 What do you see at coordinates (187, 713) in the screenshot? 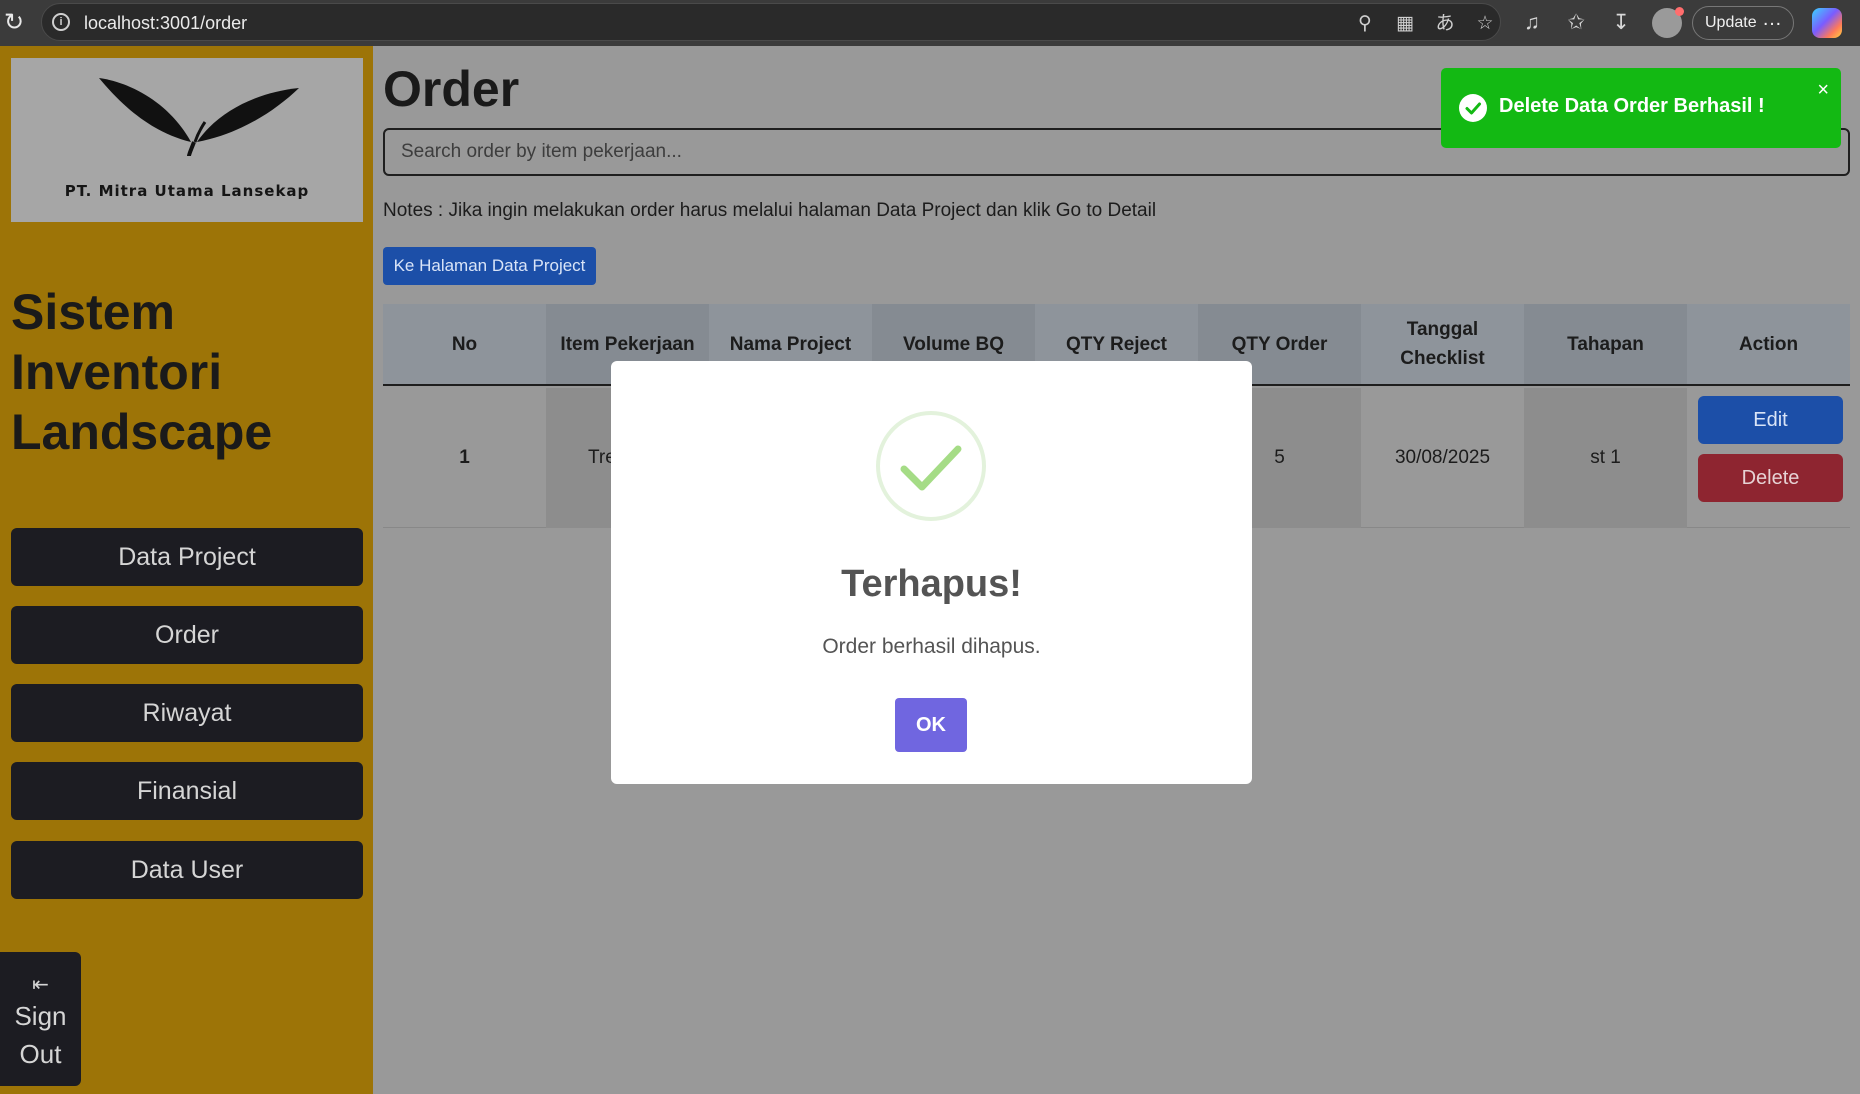
I see `nav-riwayat: Riwayat` at bounding box center [187, 713].